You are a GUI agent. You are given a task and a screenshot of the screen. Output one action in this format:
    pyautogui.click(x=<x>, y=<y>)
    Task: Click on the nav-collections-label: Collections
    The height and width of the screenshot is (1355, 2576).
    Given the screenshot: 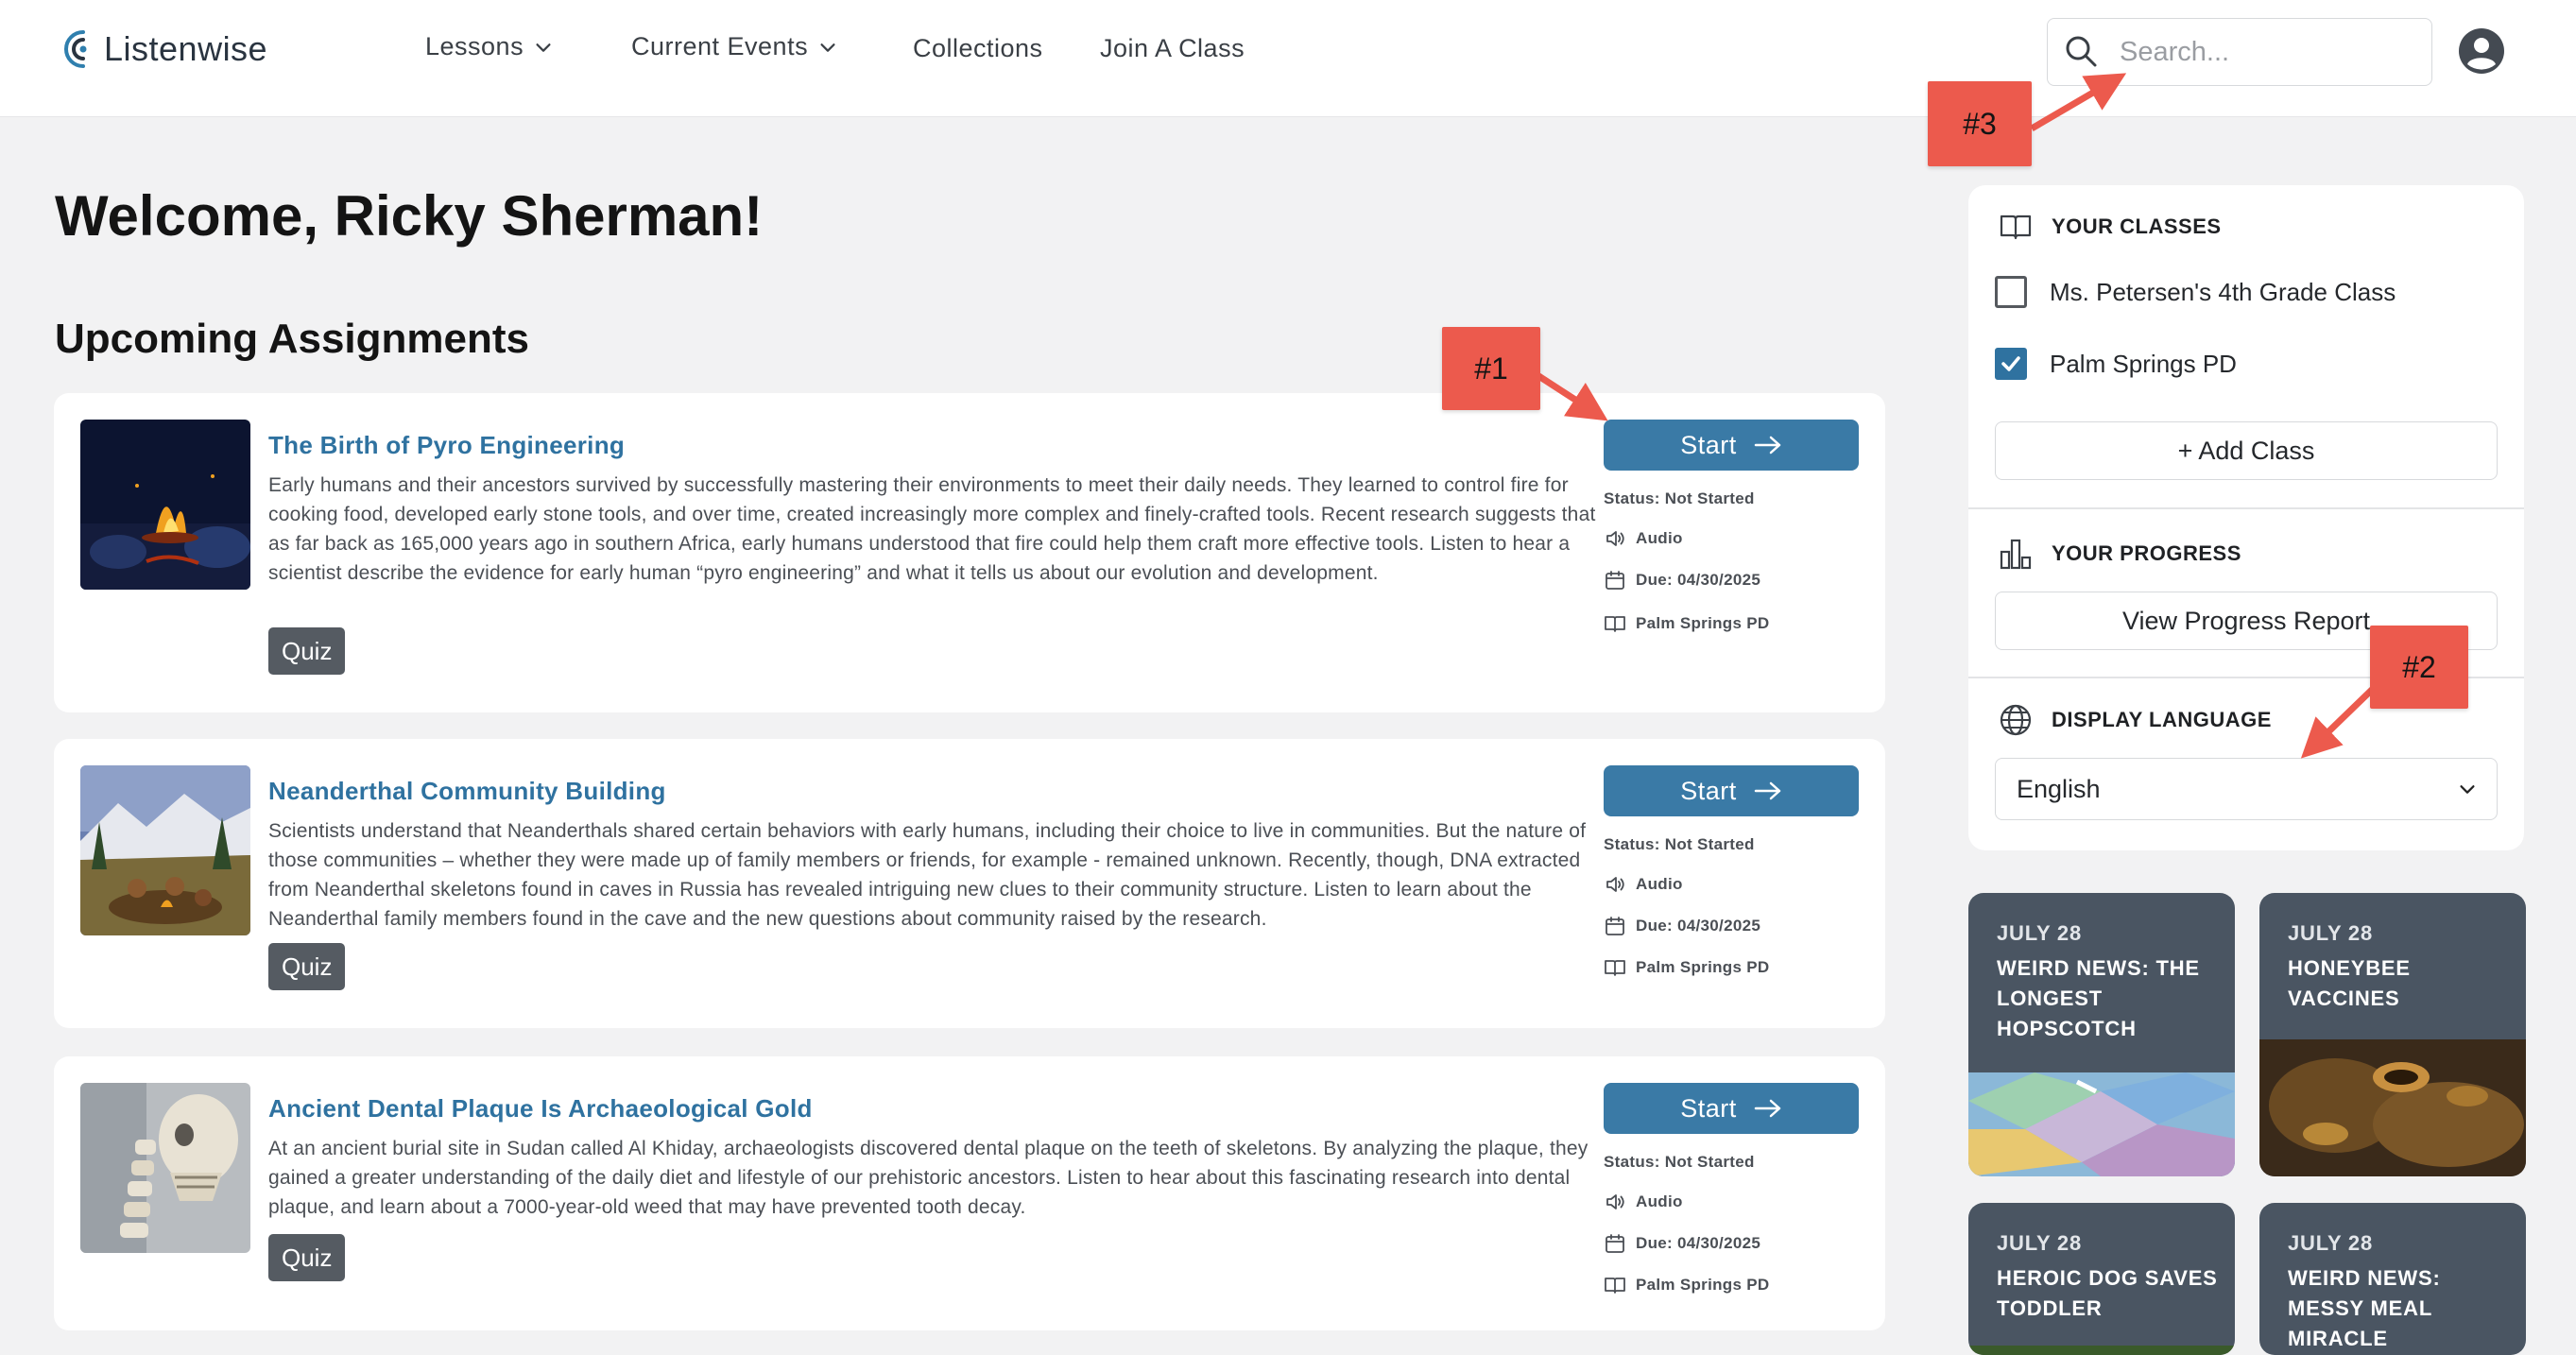 What is the action you would take?
    pyautogui.click(x=978, y=48)
    